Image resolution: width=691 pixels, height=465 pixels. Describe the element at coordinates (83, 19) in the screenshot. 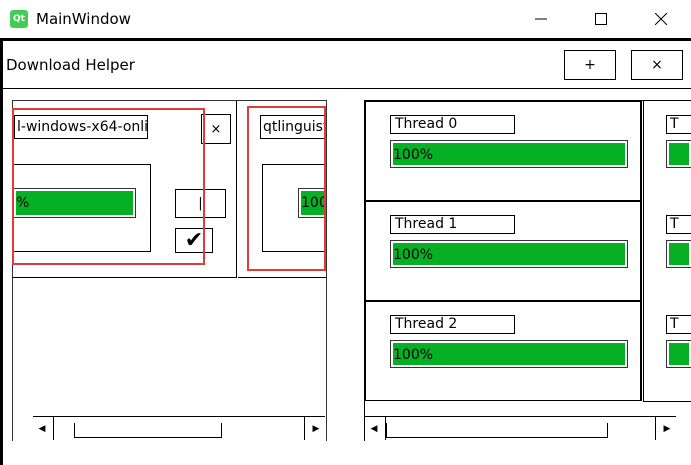

I see `window-title: MainWindow` at that location.